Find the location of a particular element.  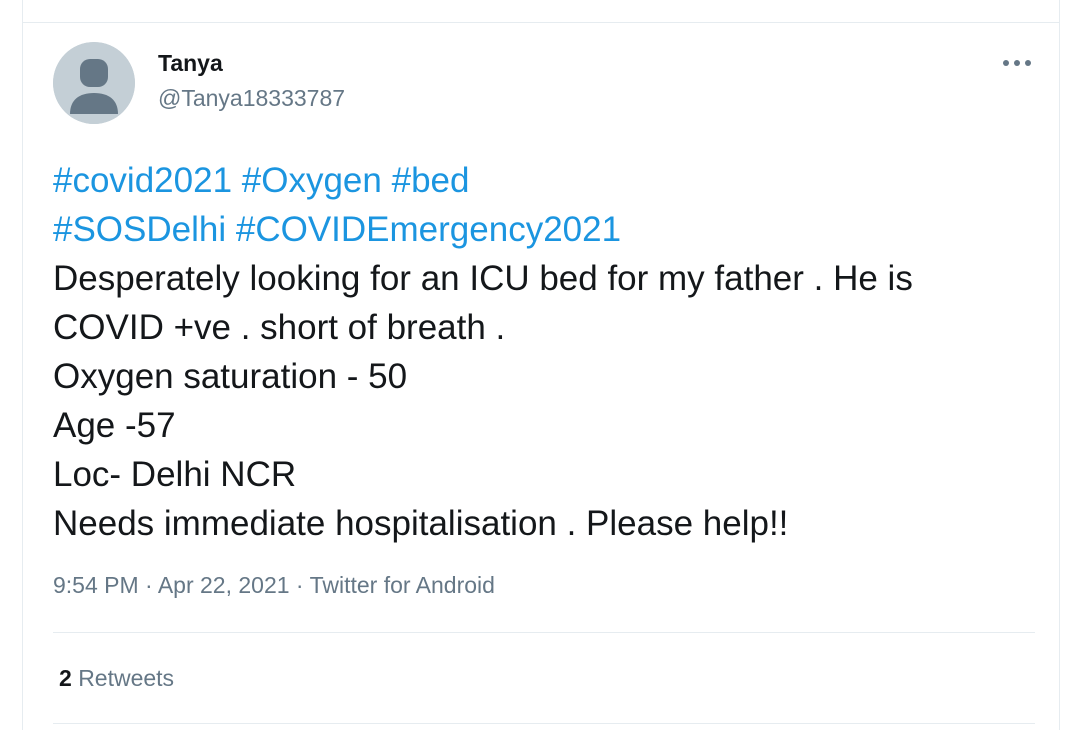

tweet-time: 9:54 PM is located at coordinates (96, 585).